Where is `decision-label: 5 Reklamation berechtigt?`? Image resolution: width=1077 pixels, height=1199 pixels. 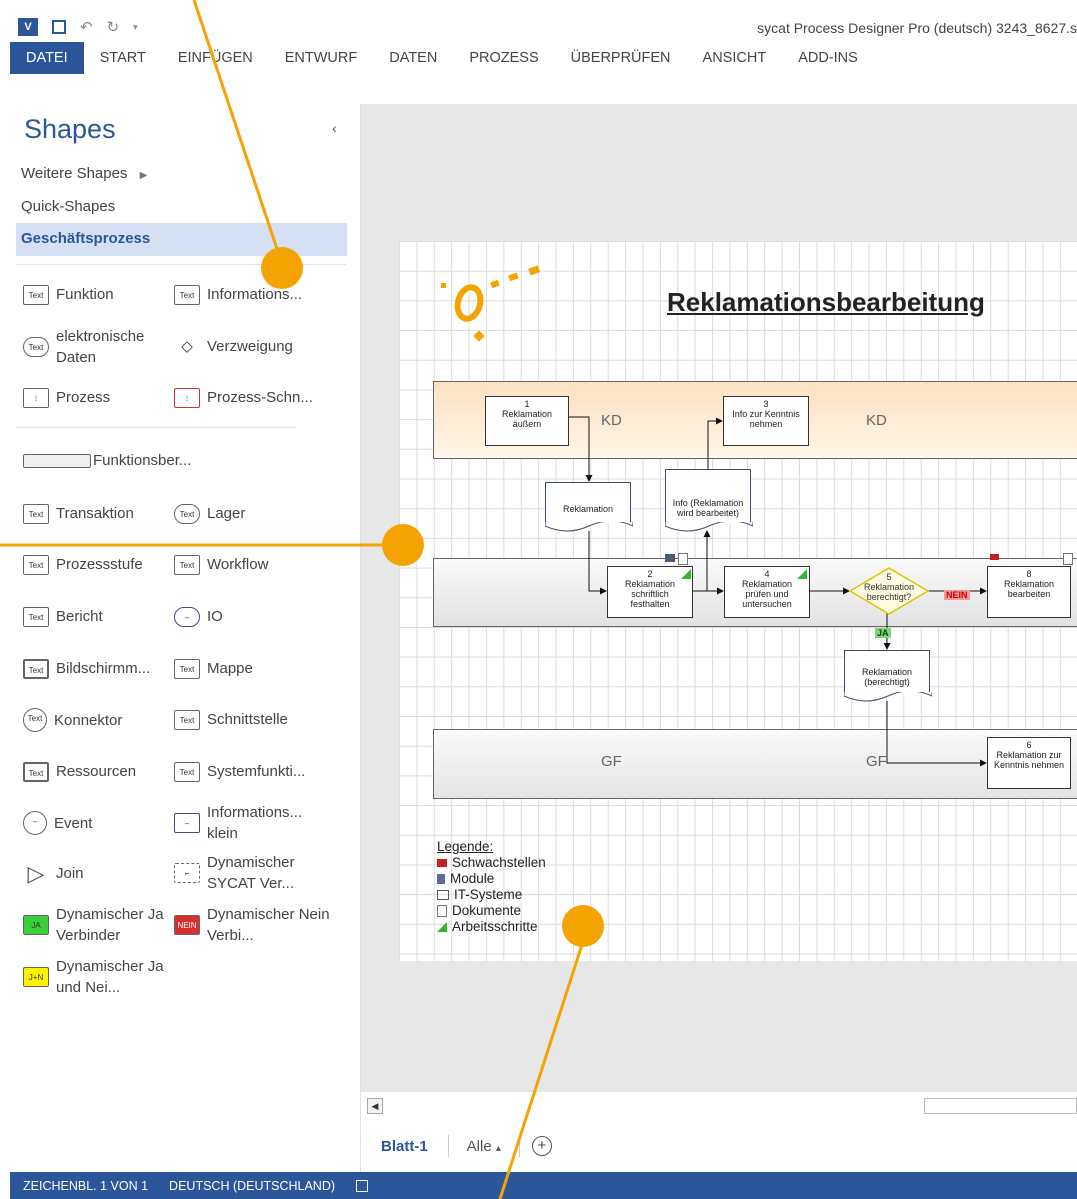 decision-label: 5 Reklamation berechtigt? is located at coordinates (889, 587).